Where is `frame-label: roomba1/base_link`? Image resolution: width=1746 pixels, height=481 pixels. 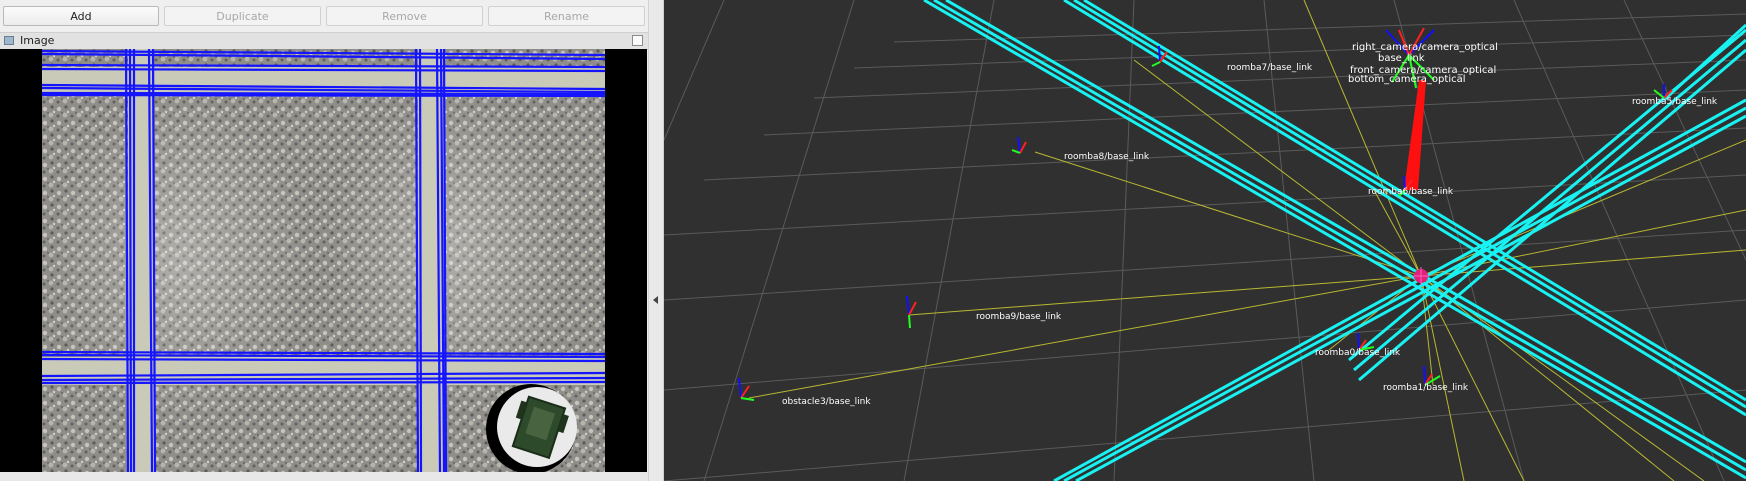
frame-label: roomba1/base_link is located at coordinates (1426, 388).